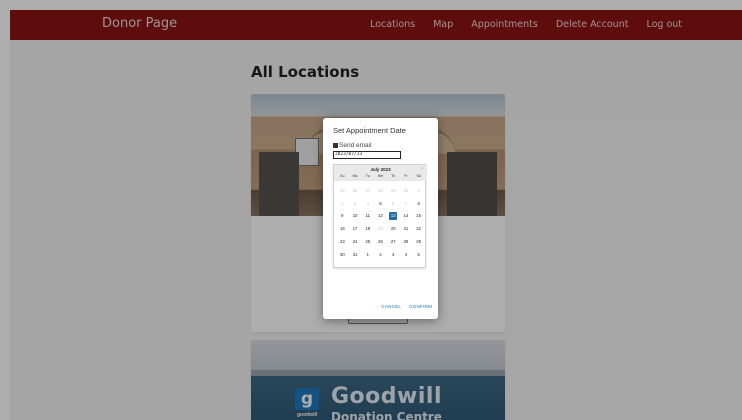 The height and width of the screenshot is (420, 742). I want to click on calendar-day-label: 31, so click(355, 254).